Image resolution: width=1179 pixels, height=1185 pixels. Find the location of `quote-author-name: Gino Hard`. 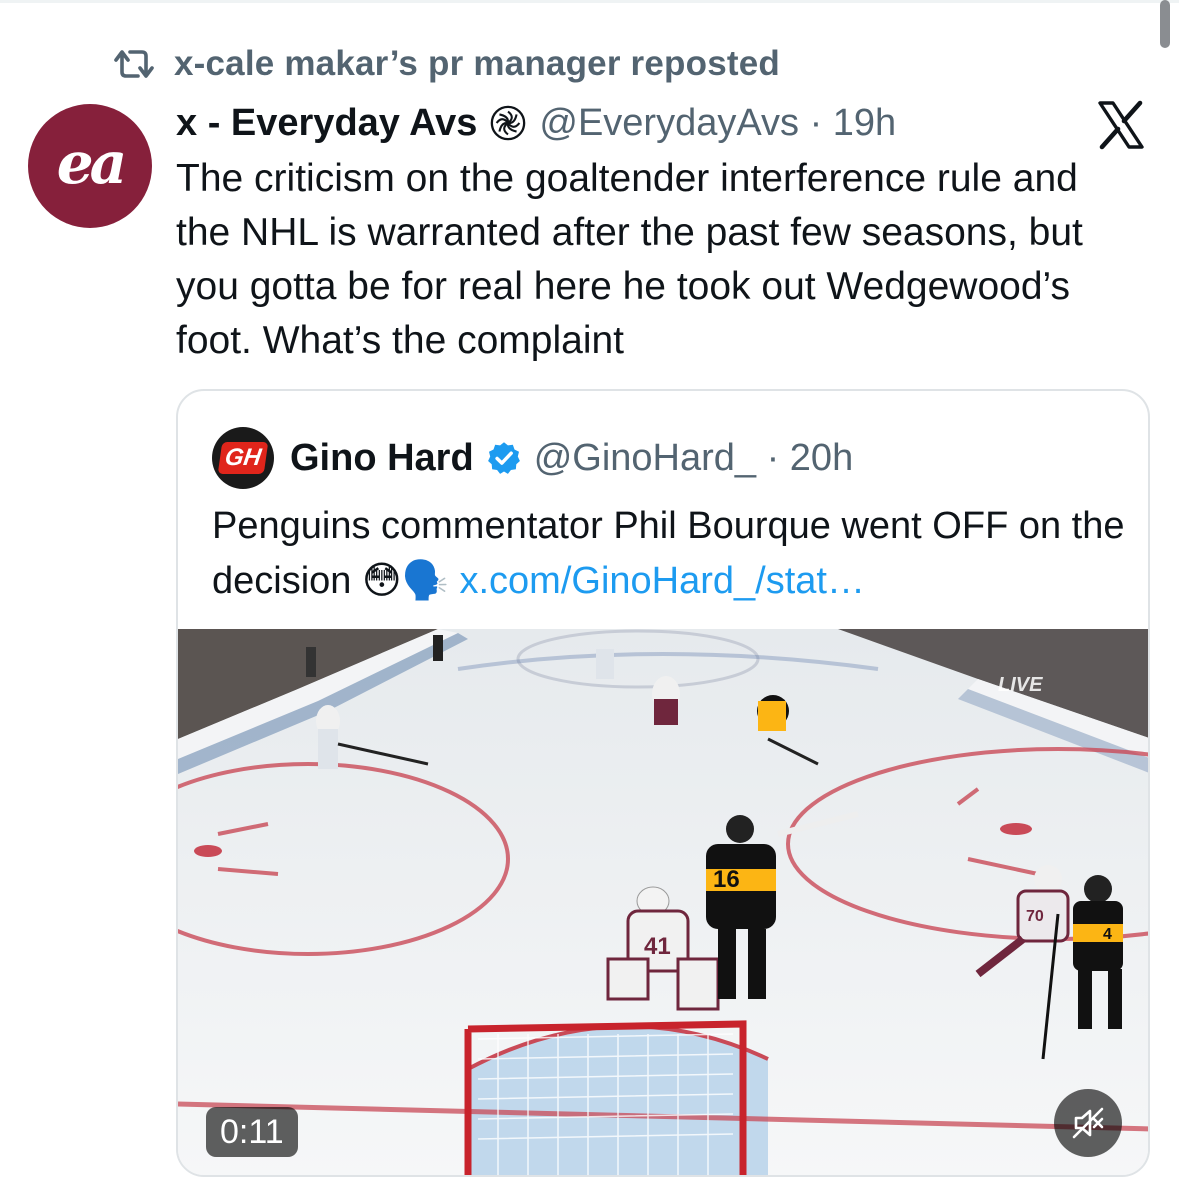

quote-author-name: Gino Hard is located at coordinates (382, 458).